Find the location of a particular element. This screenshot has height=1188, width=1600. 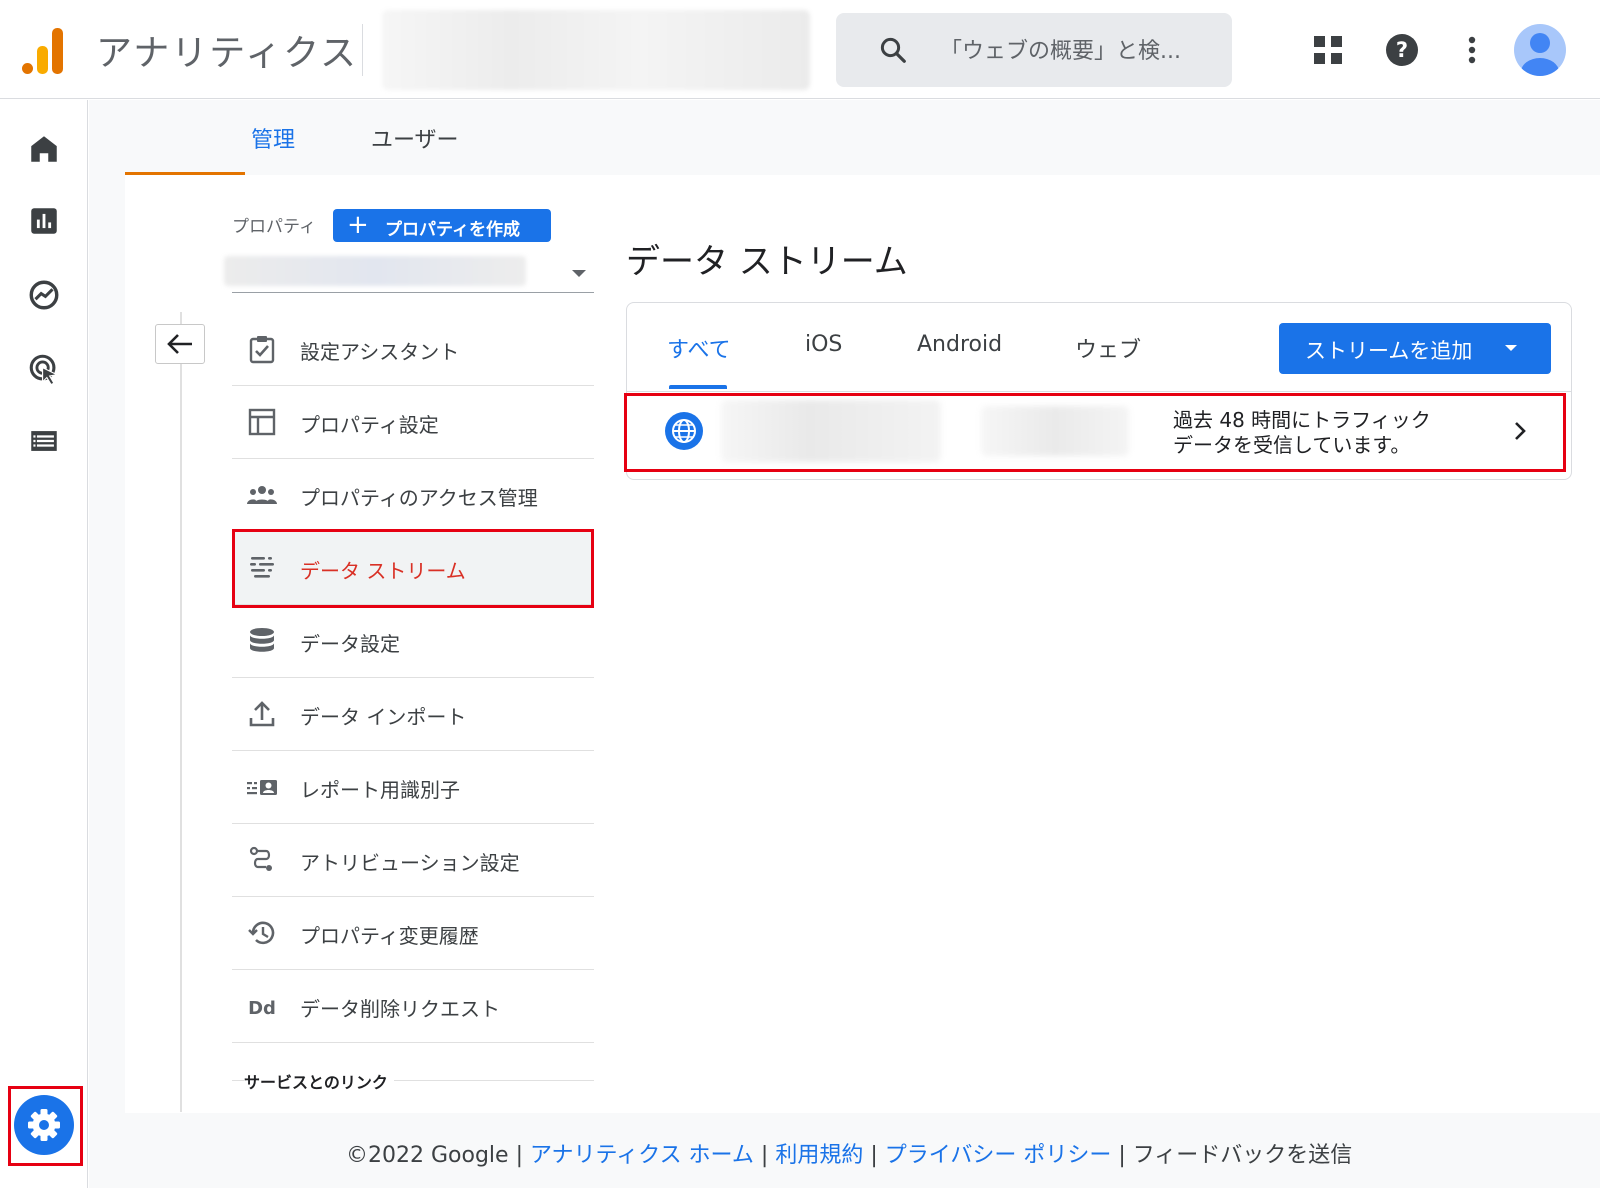

property-selector is located at coordinates (375, 271).